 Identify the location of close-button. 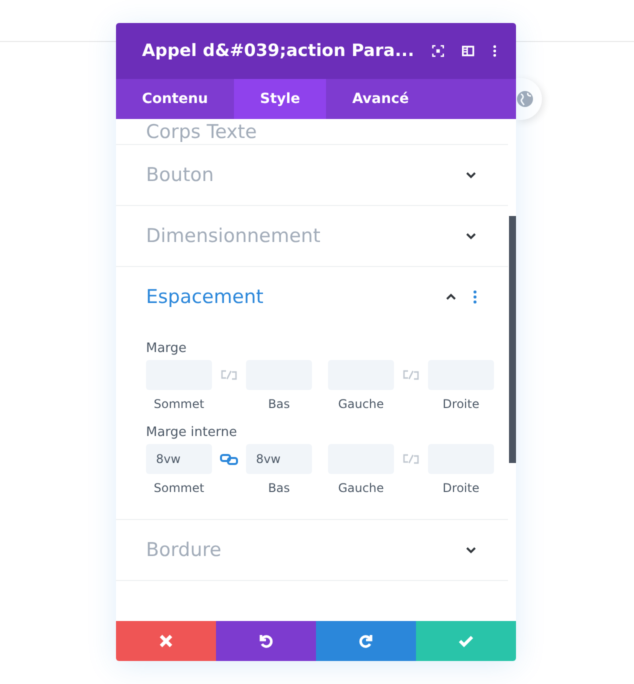
(166, 641).